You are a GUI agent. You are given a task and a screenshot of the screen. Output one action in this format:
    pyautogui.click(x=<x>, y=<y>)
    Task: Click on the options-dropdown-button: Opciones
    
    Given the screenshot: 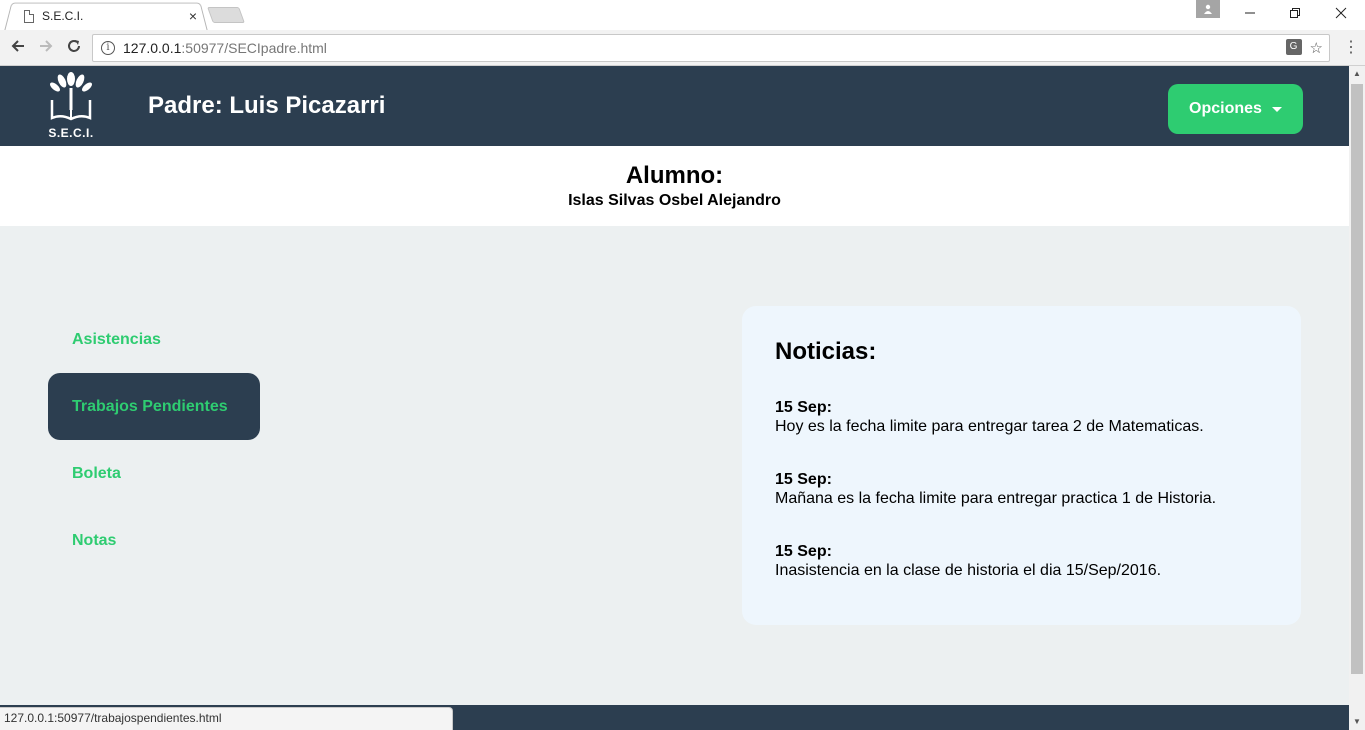 What is the action you would take?
    pyautogui.click(x=1235, y=109)
    